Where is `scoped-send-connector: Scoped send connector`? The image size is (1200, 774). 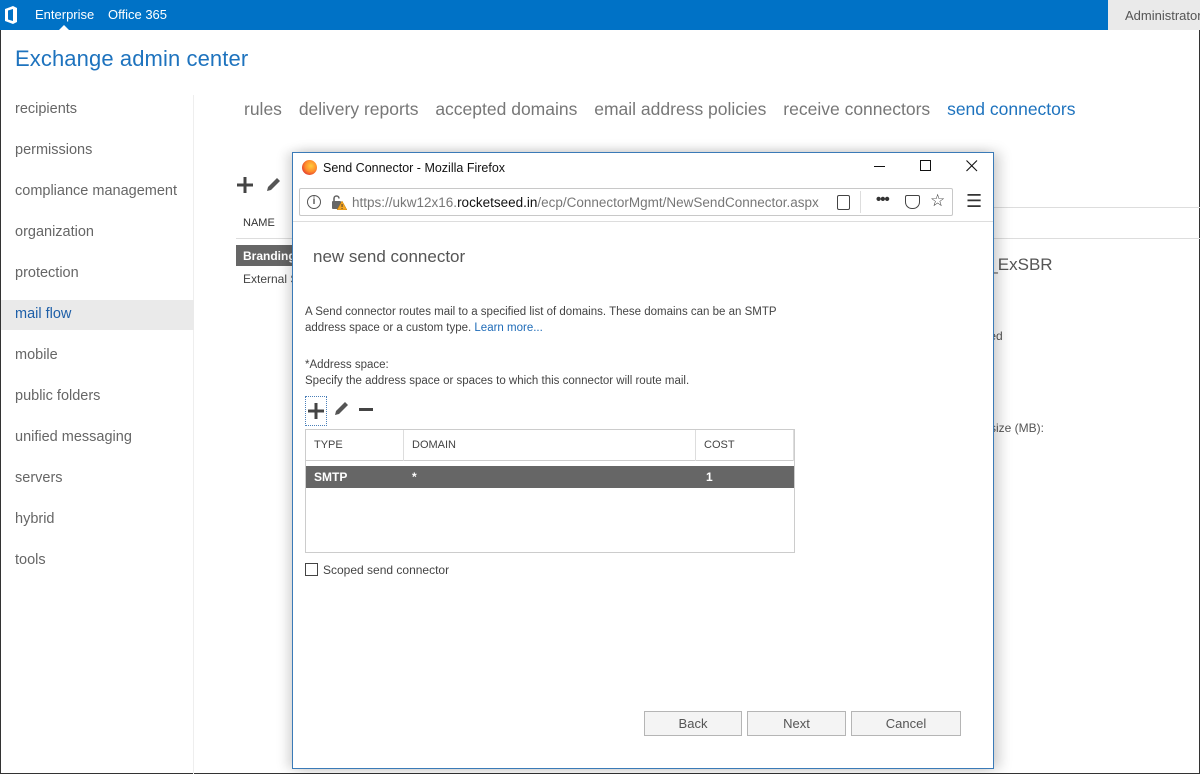 scoped-send-connector: Scoped send connector is located at coordinates (377, 570).